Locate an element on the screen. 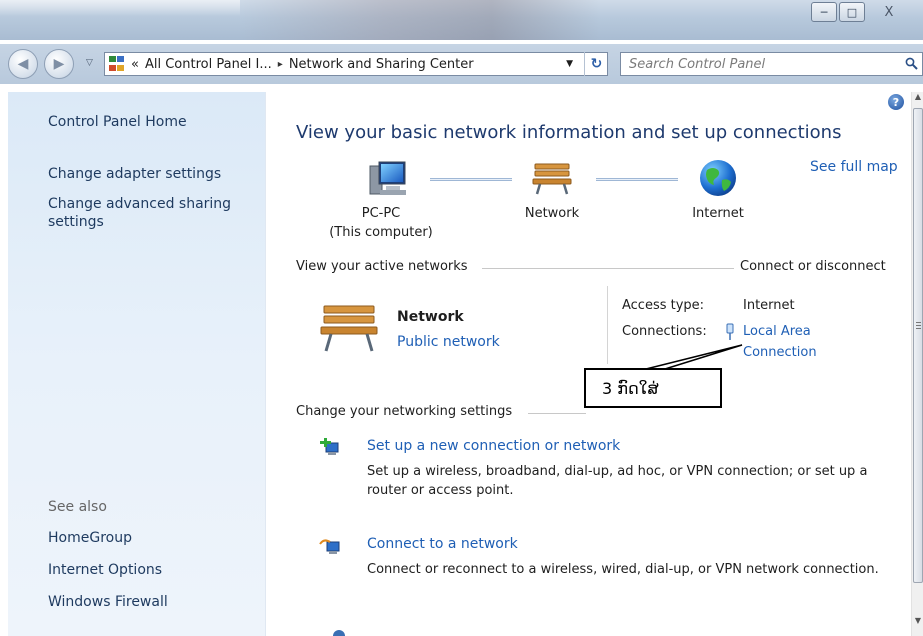  window-title-bar: ─ □ X is located at coordinates (461, 20).